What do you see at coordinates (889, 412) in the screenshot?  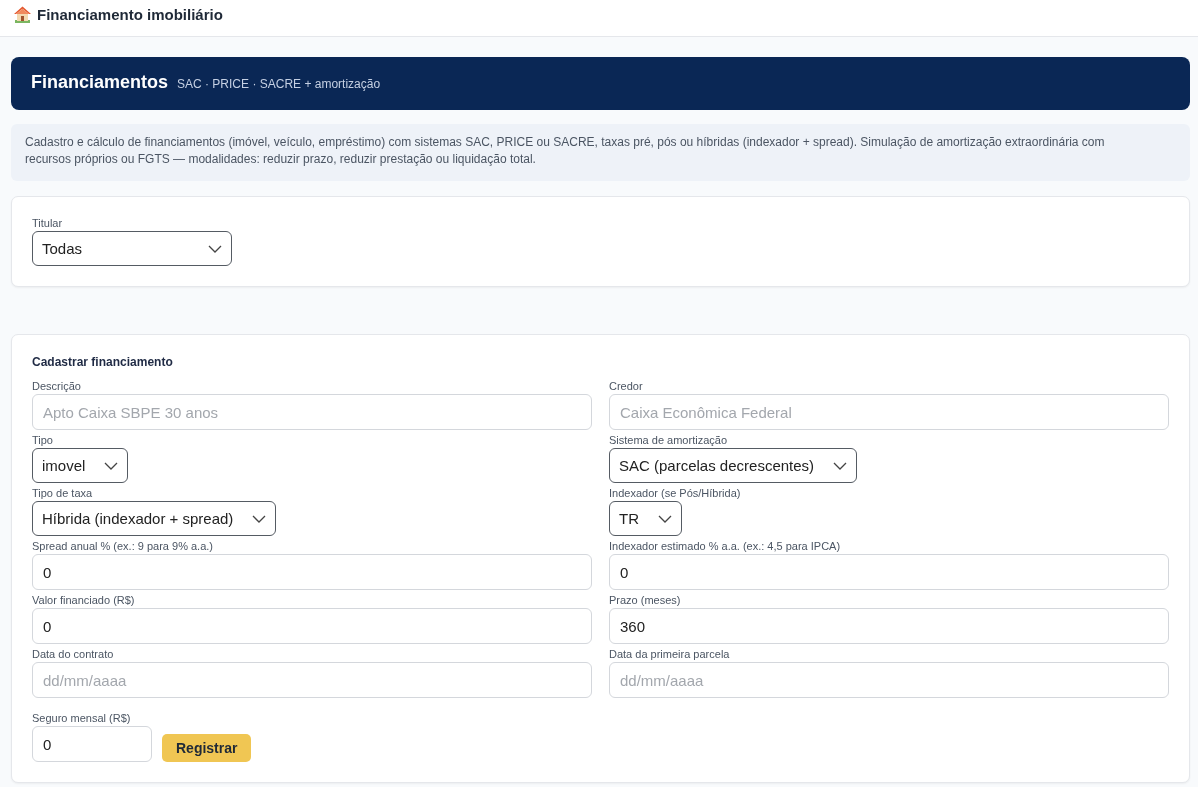 I see `input-field: Caixa Econômica Federal` at bounding box center [889, 412].